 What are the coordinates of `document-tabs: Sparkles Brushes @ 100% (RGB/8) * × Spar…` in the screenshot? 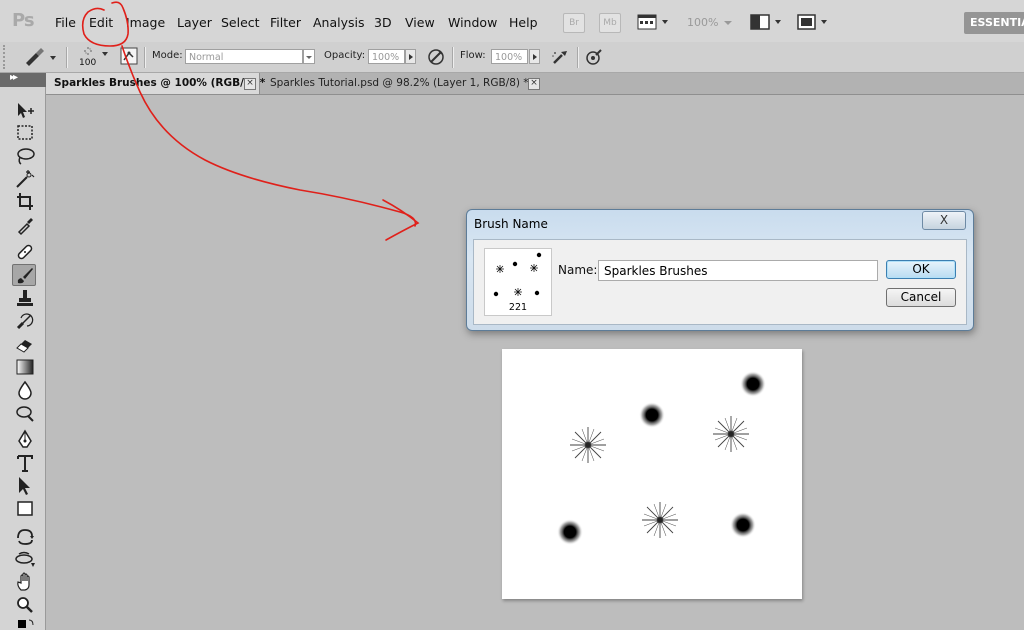 It's located at (535, 84).